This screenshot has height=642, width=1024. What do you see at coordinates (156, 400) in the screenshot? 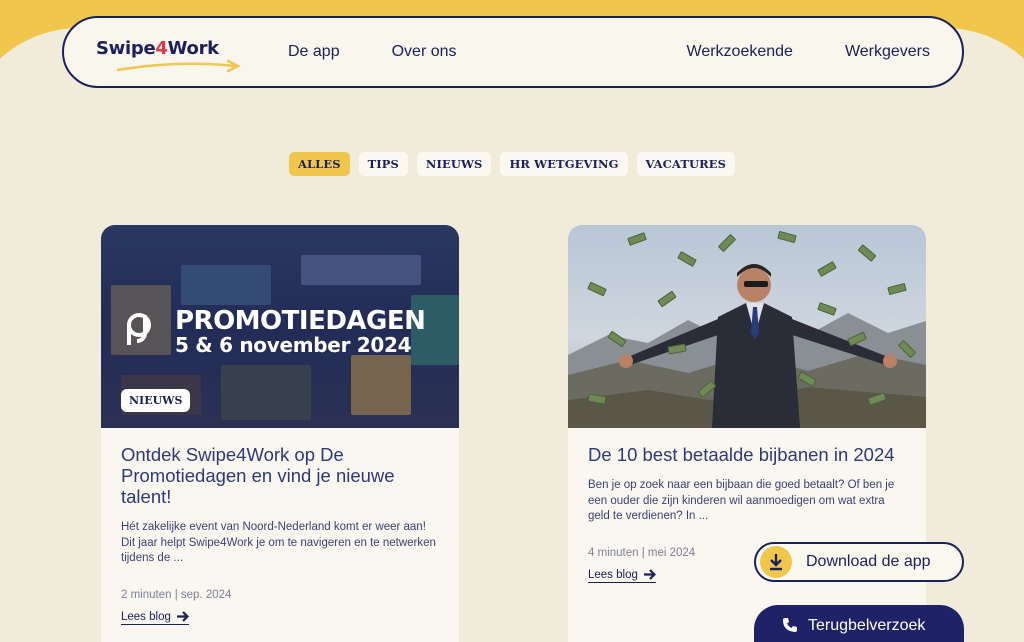
I see `category-badge: NIEUWS` at bounding box center [156, 400].